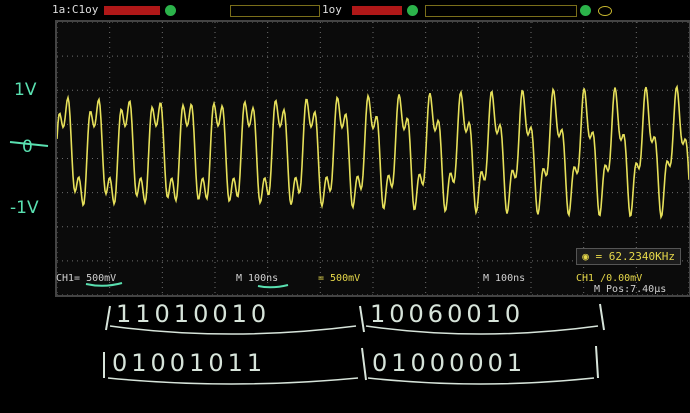  I want to click on level-zero-label: 0, so click(27, 147).